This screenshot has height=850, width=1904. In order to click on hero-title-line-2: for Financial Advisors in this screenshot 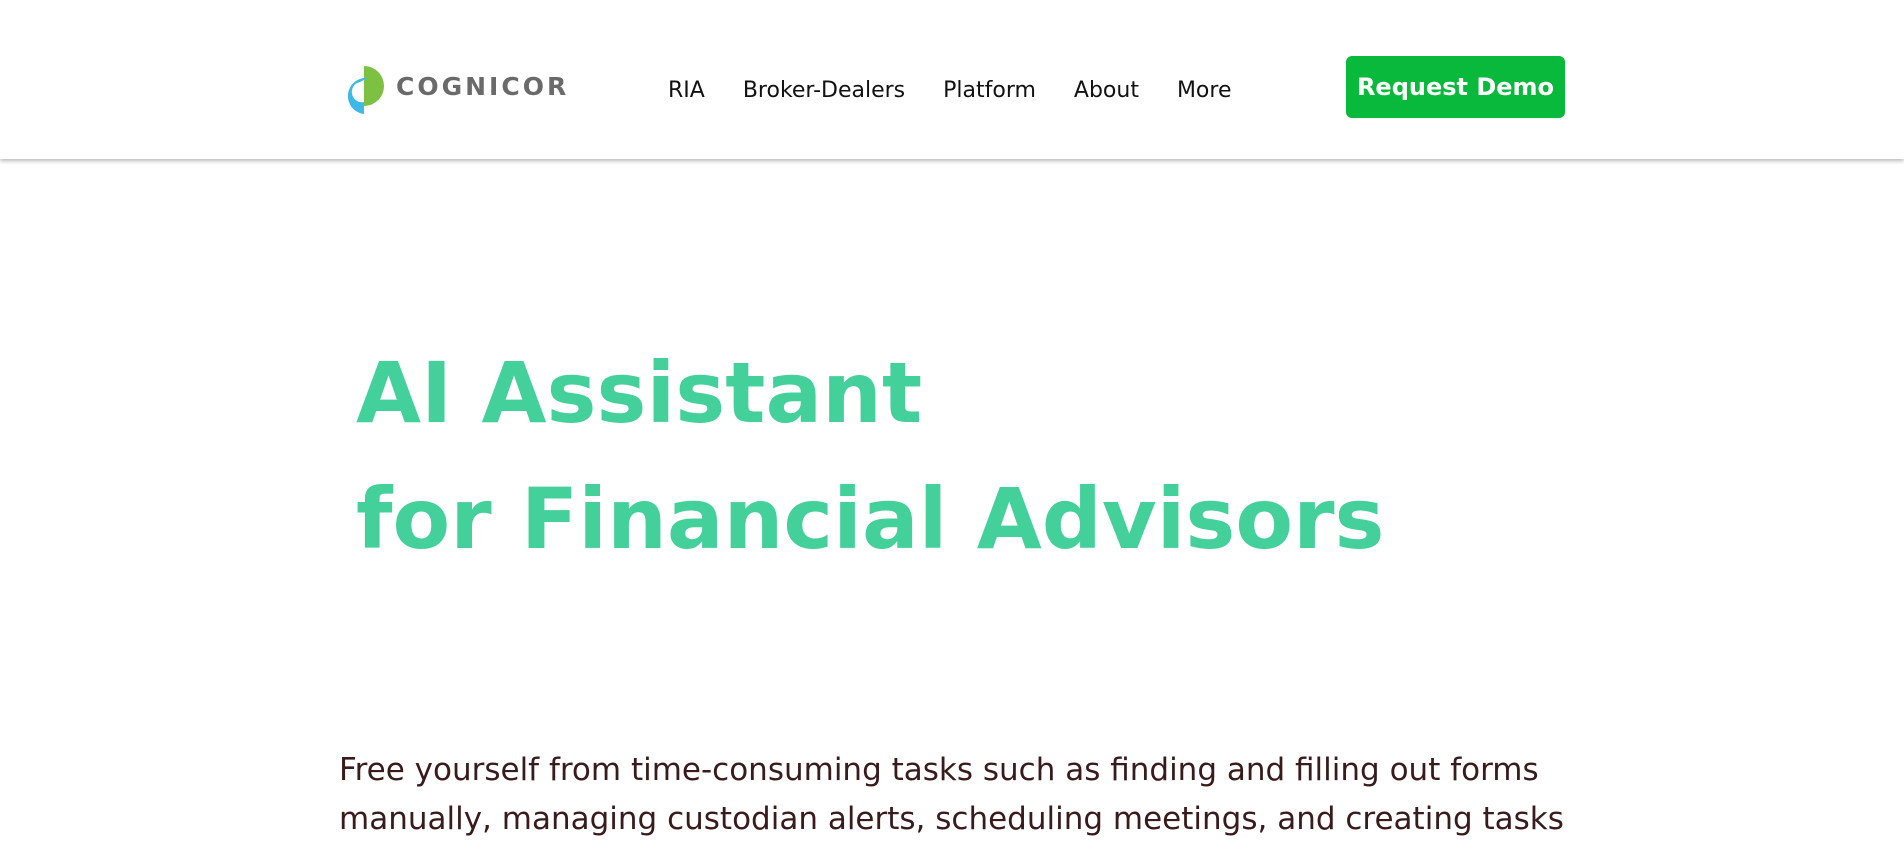, I will do `click(870, 519)`.